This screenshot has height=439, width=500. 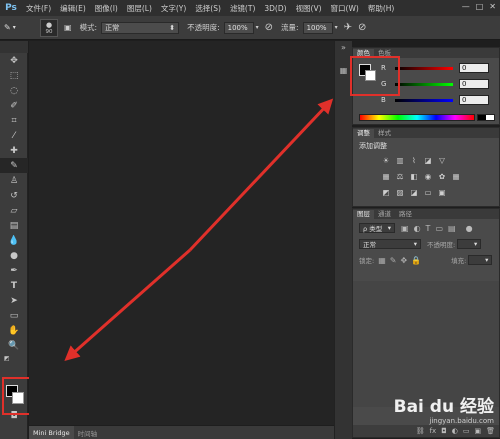 What do you see at coordinates (362, 27) in the screenshot?
I see `pressure-size-icon: ⊘` at bounding box center [362, 27].